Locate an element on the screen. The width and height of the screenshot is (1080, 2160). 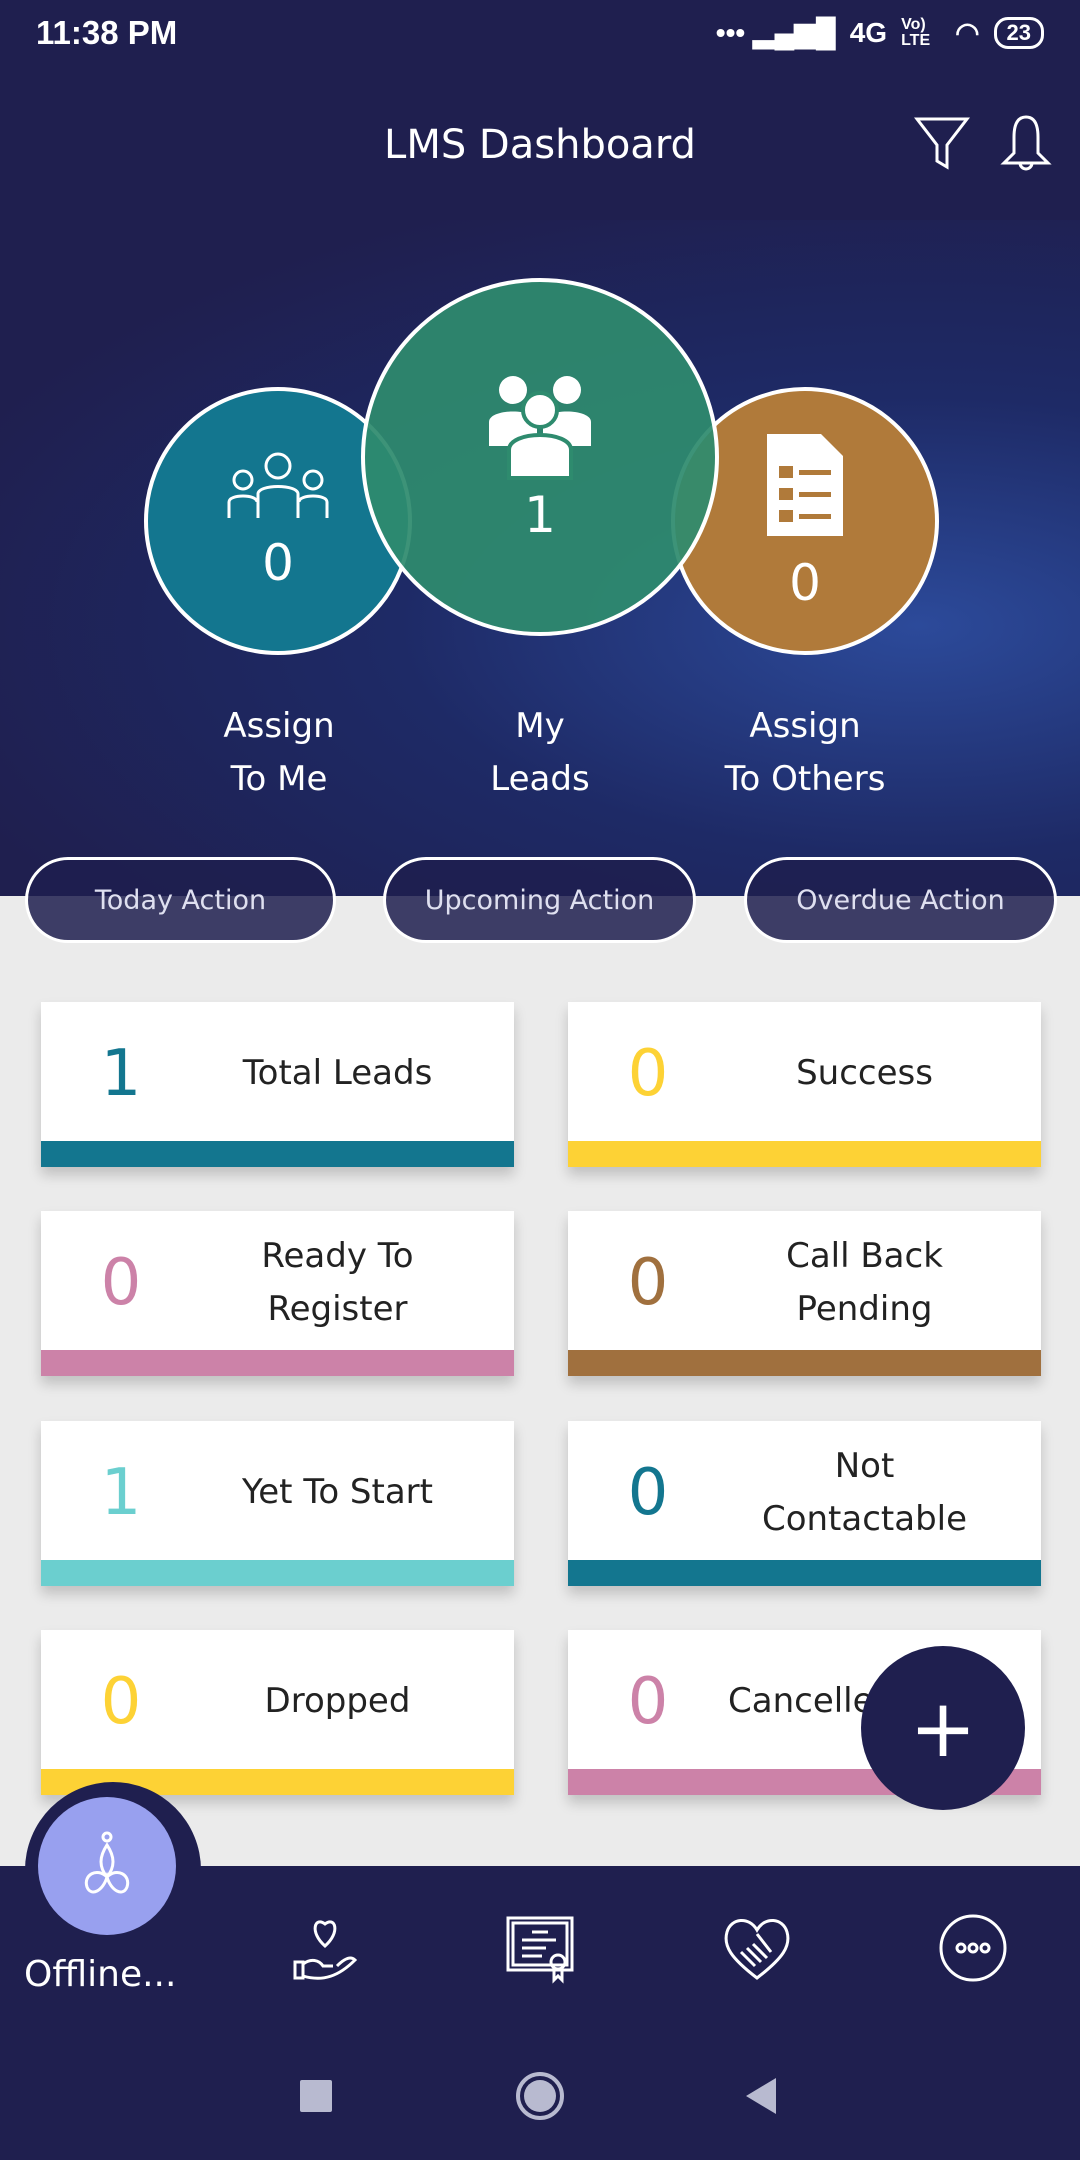
assign-to-me-label: Assign To Me is located at coordinates (279, 753).